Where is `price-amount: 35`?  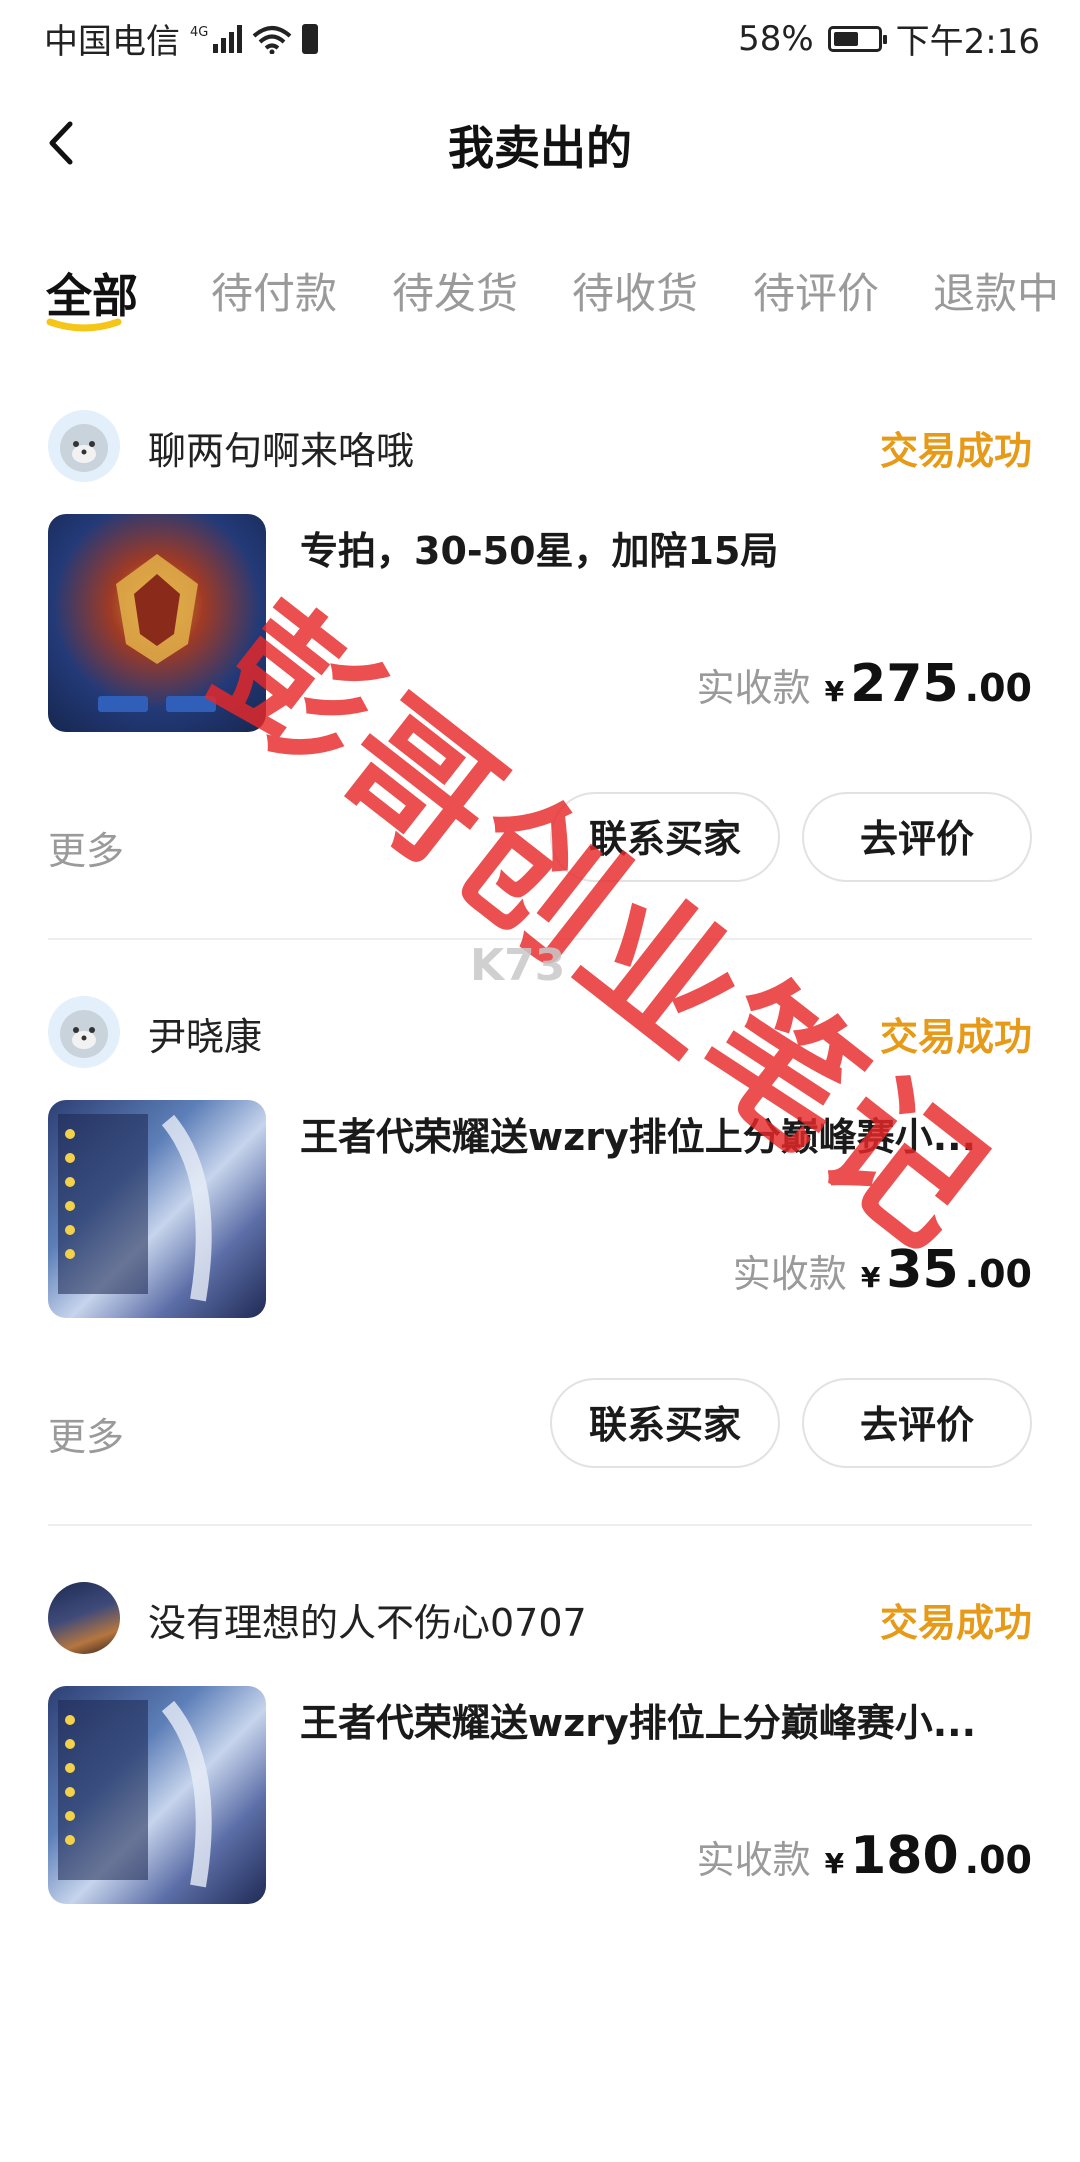
price-amount: 35 is located at coordinates (922, 1270).